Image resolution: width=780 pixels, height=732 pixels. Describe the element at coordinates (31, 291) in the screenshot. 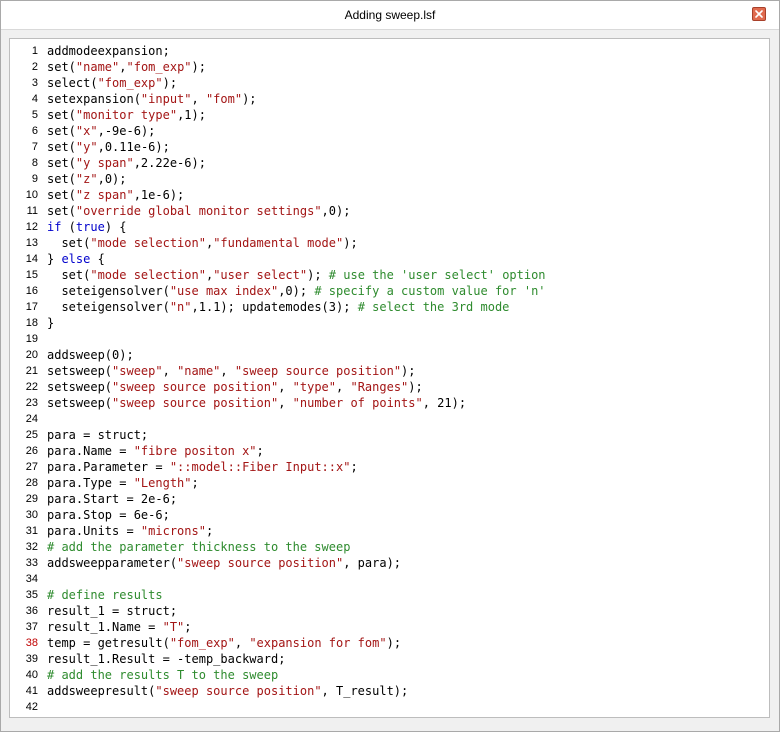

I see `line-number: 16` at that location.